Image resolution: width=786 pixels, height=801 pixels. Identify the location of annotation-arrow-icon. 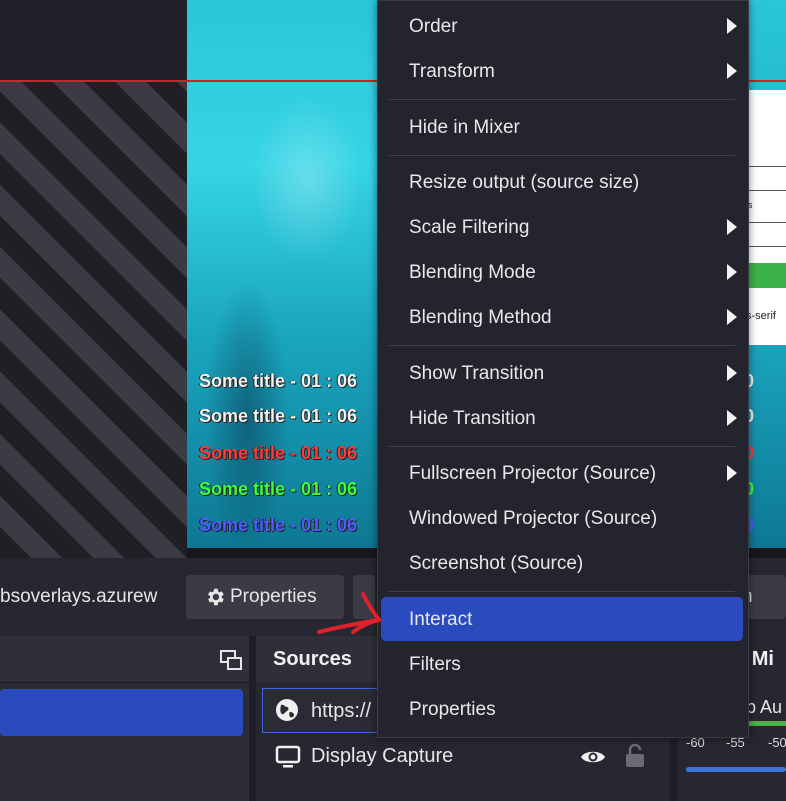
(350, 614).